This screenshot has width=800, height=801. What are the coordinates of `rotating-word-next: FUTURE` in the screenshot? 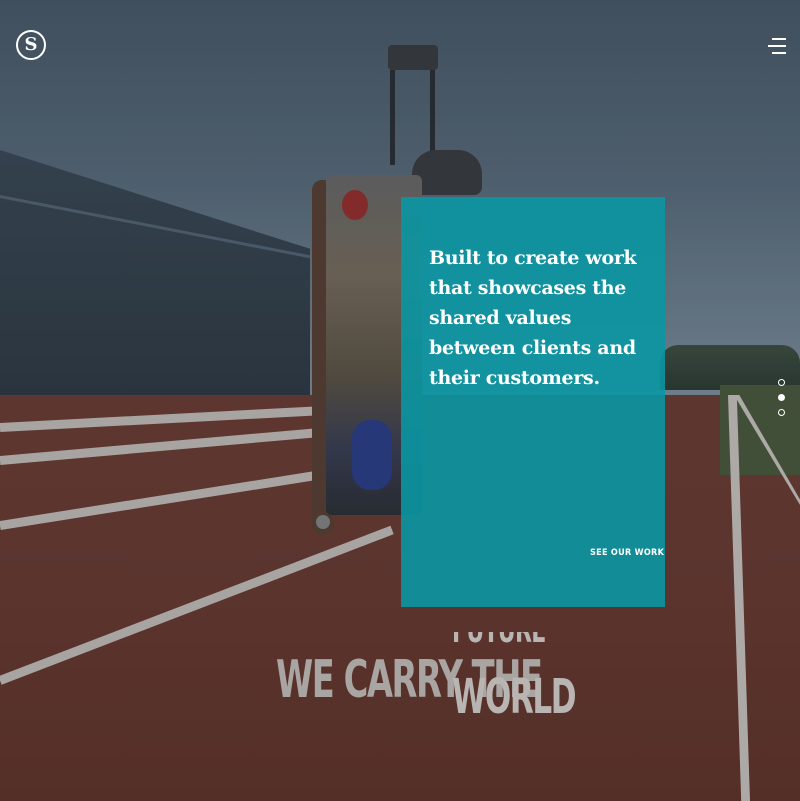 It's located at (499, 640).